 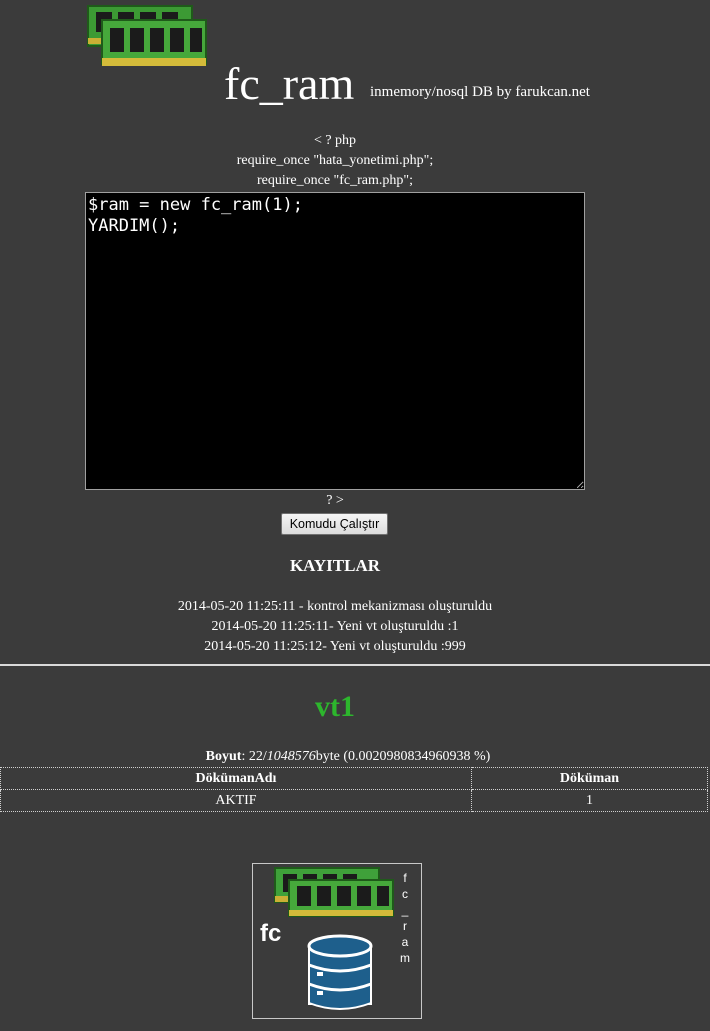 I want to click on footer-logo: fc f c _ r a m, so click(x=337, y=941).